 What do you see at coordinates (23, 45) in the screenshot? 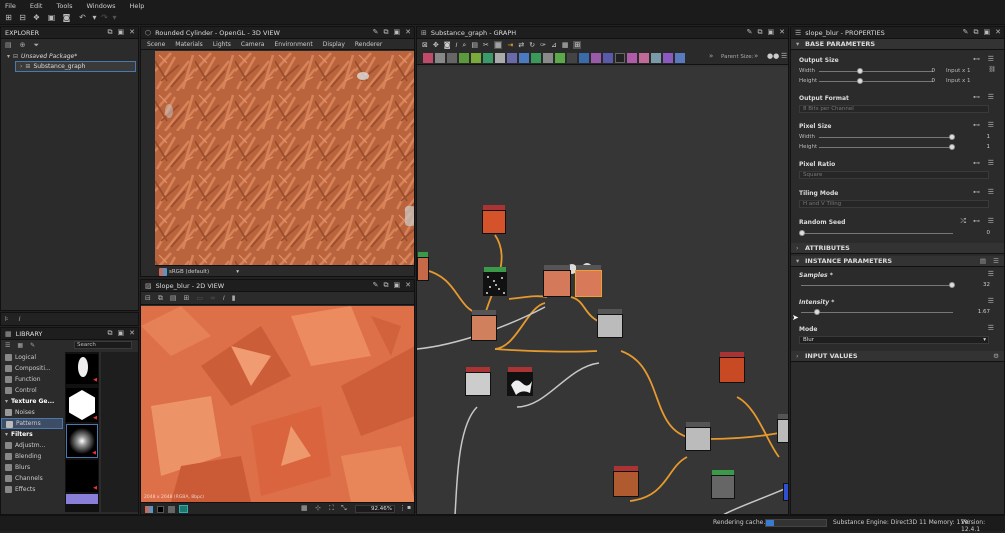
I see `add-icon: ⊕` at bounding box center [23, 45].